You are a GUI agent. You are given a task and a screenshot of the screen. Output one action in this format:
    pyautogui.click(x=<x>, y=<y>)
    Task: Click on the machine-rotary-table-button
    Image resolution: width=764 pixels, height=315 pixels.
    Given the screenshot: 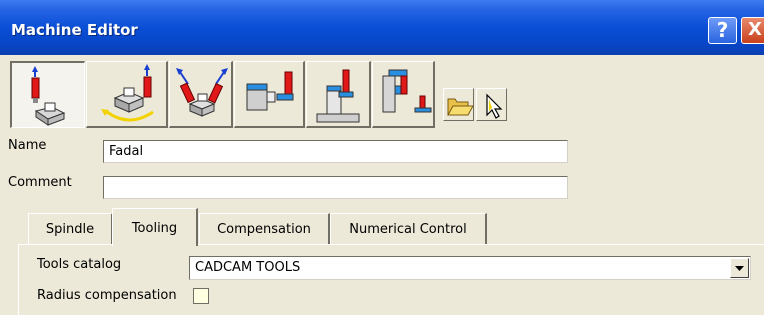 What is the action you would take?
    pyautogui.click(x=127, y=94)
    